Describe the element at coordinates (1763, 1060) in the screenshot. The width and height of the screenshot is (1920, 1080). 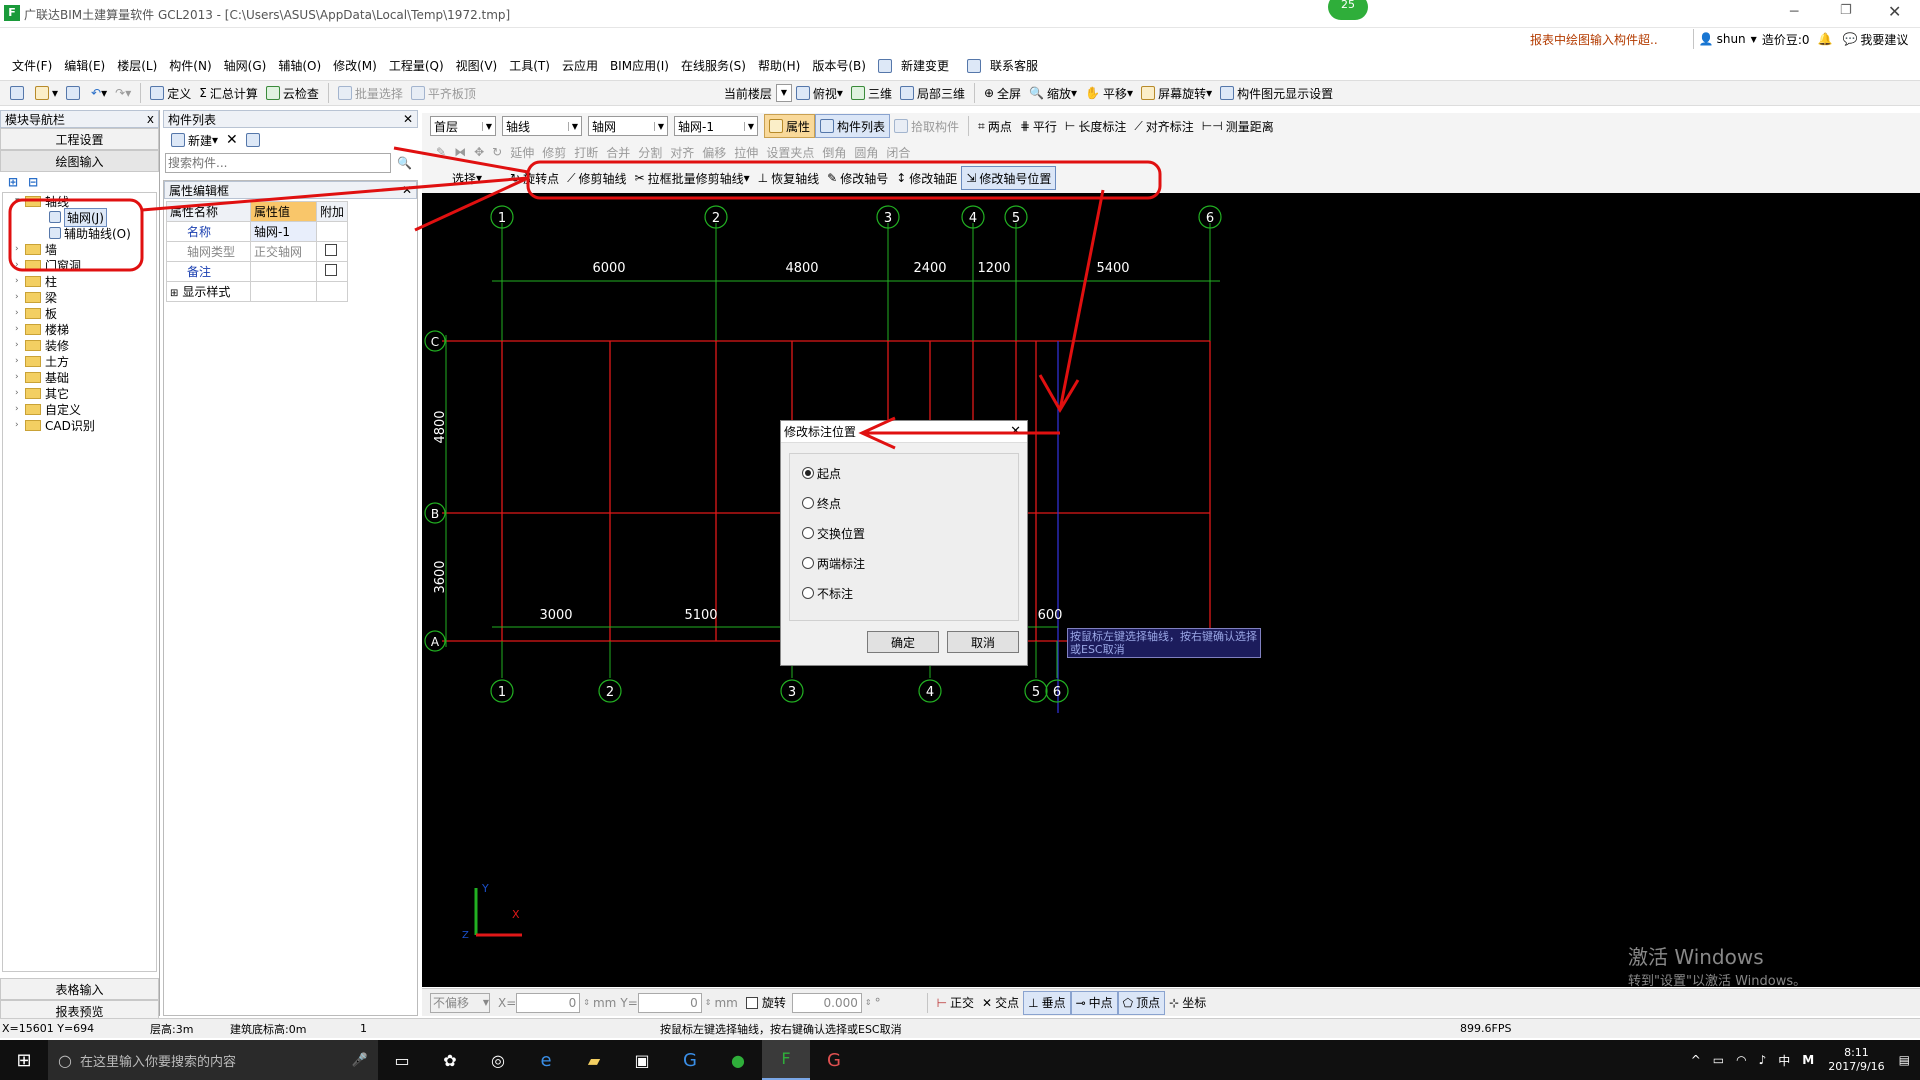
I see `volume-icon: ♪` at that location.